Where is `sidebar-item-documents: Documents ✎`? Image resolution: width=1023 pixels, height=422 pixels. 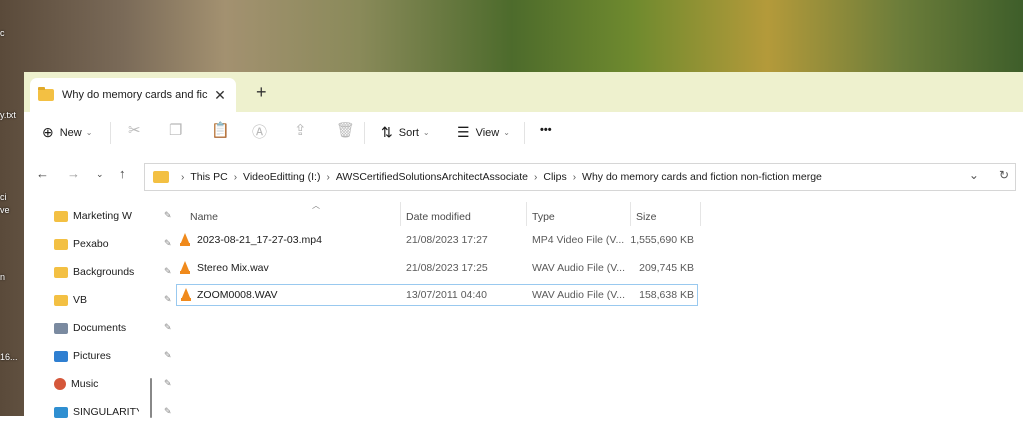
sidebar-item-documents: Documents ✎ is located at coordinates (113, 328).